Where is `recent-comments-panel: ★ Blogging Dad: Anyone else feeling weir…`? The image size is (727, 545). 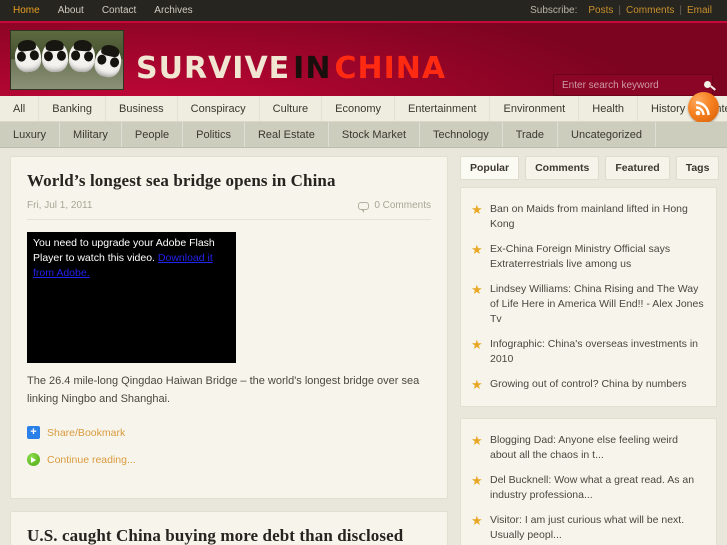
recent-comments-panel: ★ Blogging Dad: Anyone else feeling weir… is located at coordinates (588, 481).